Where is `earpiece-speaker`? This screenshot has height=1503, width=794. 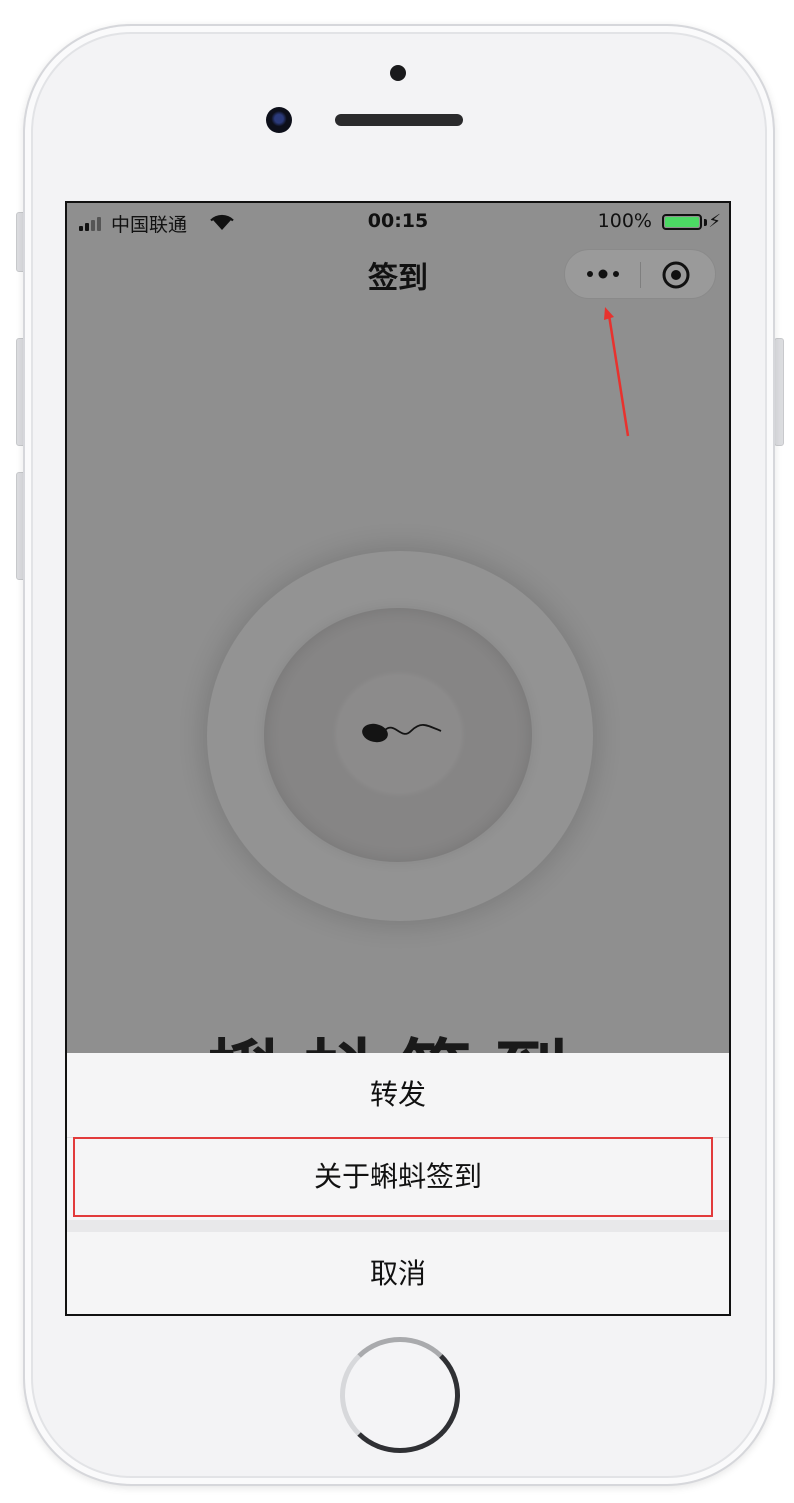
earpiece-speaker is located at coordinates (399, 120).